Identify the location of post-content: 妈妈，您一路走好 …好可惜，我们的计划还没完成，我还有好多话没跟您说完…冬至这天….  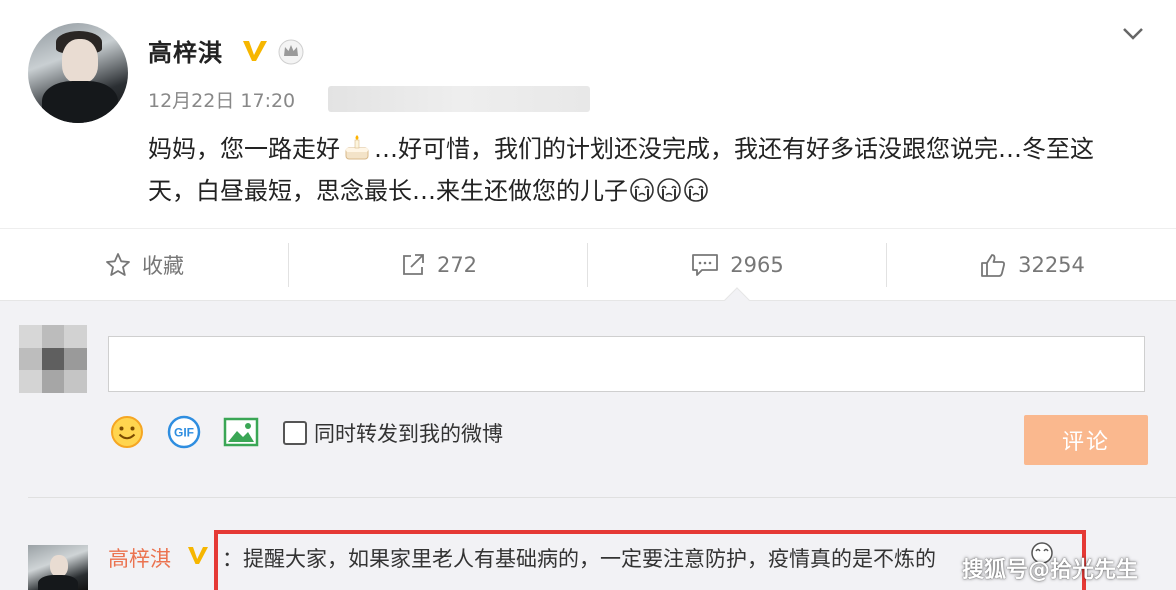
(643, 170).